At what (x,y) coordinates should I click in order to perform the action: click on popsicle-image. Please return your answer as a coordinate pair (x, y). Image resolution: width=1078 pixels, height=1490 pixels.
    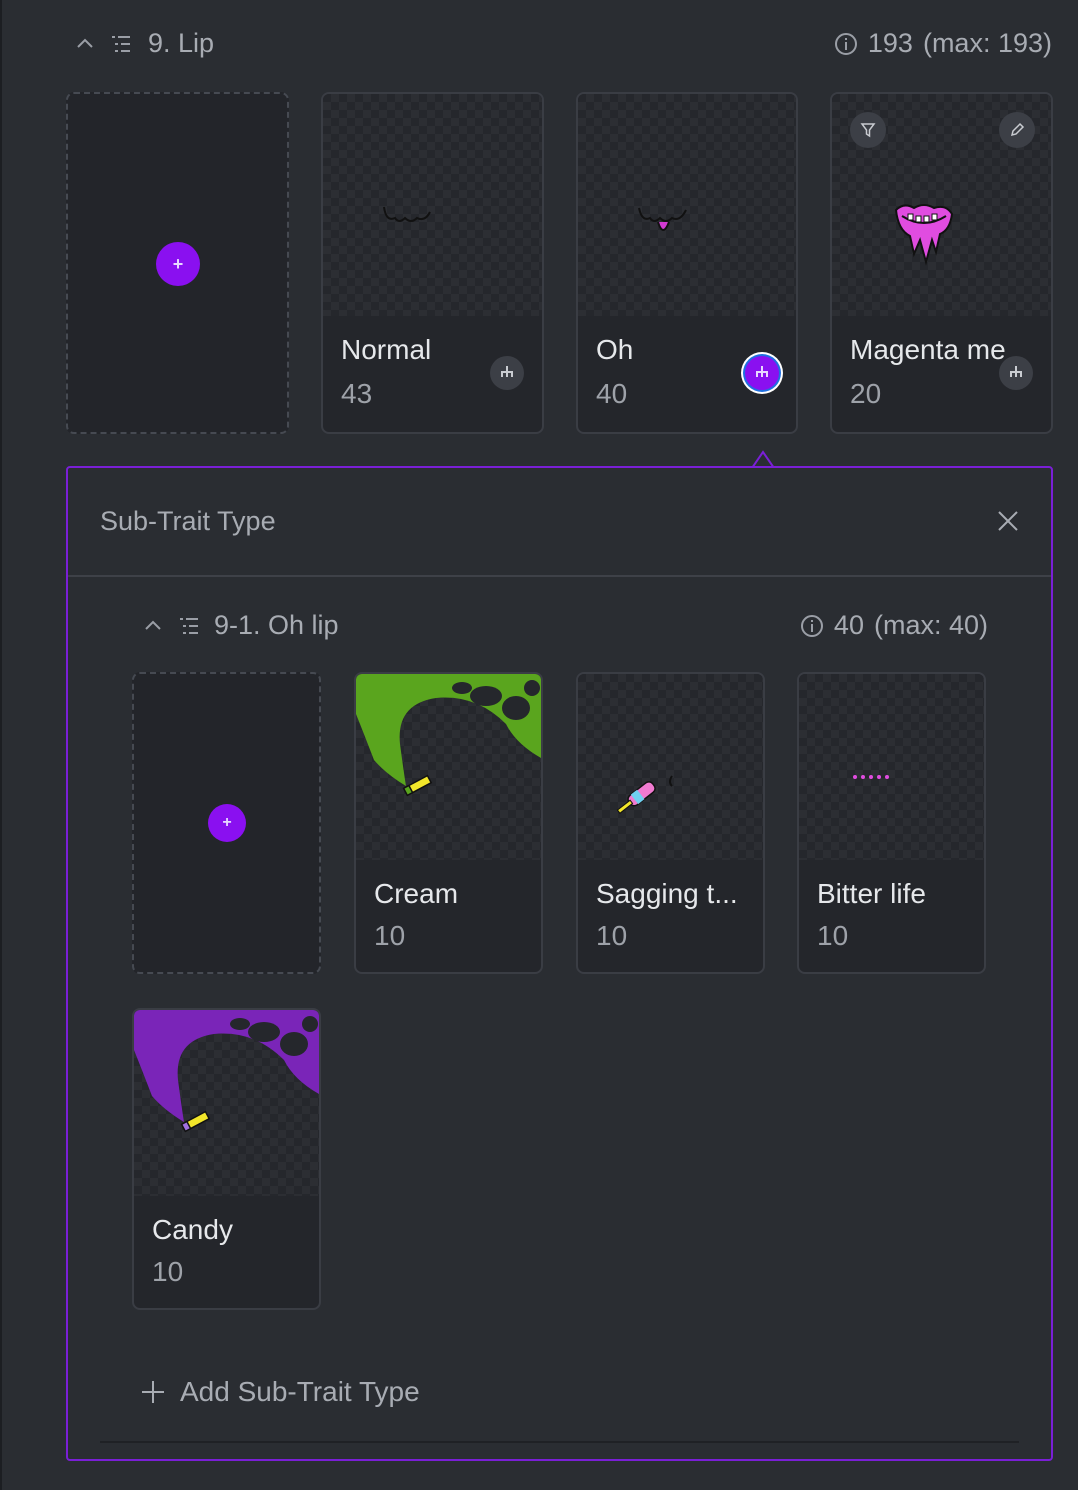
    Looking at the image, I should click on (644, 794).